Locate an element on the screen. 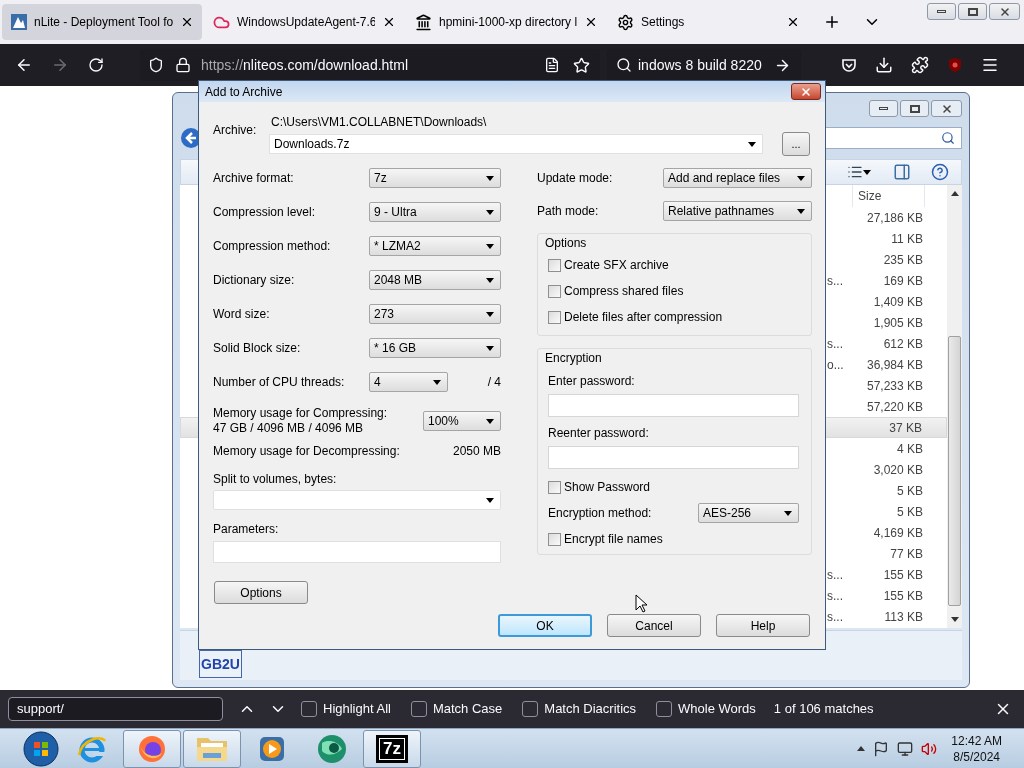  menu-icon is located at coordinates (990, 65).